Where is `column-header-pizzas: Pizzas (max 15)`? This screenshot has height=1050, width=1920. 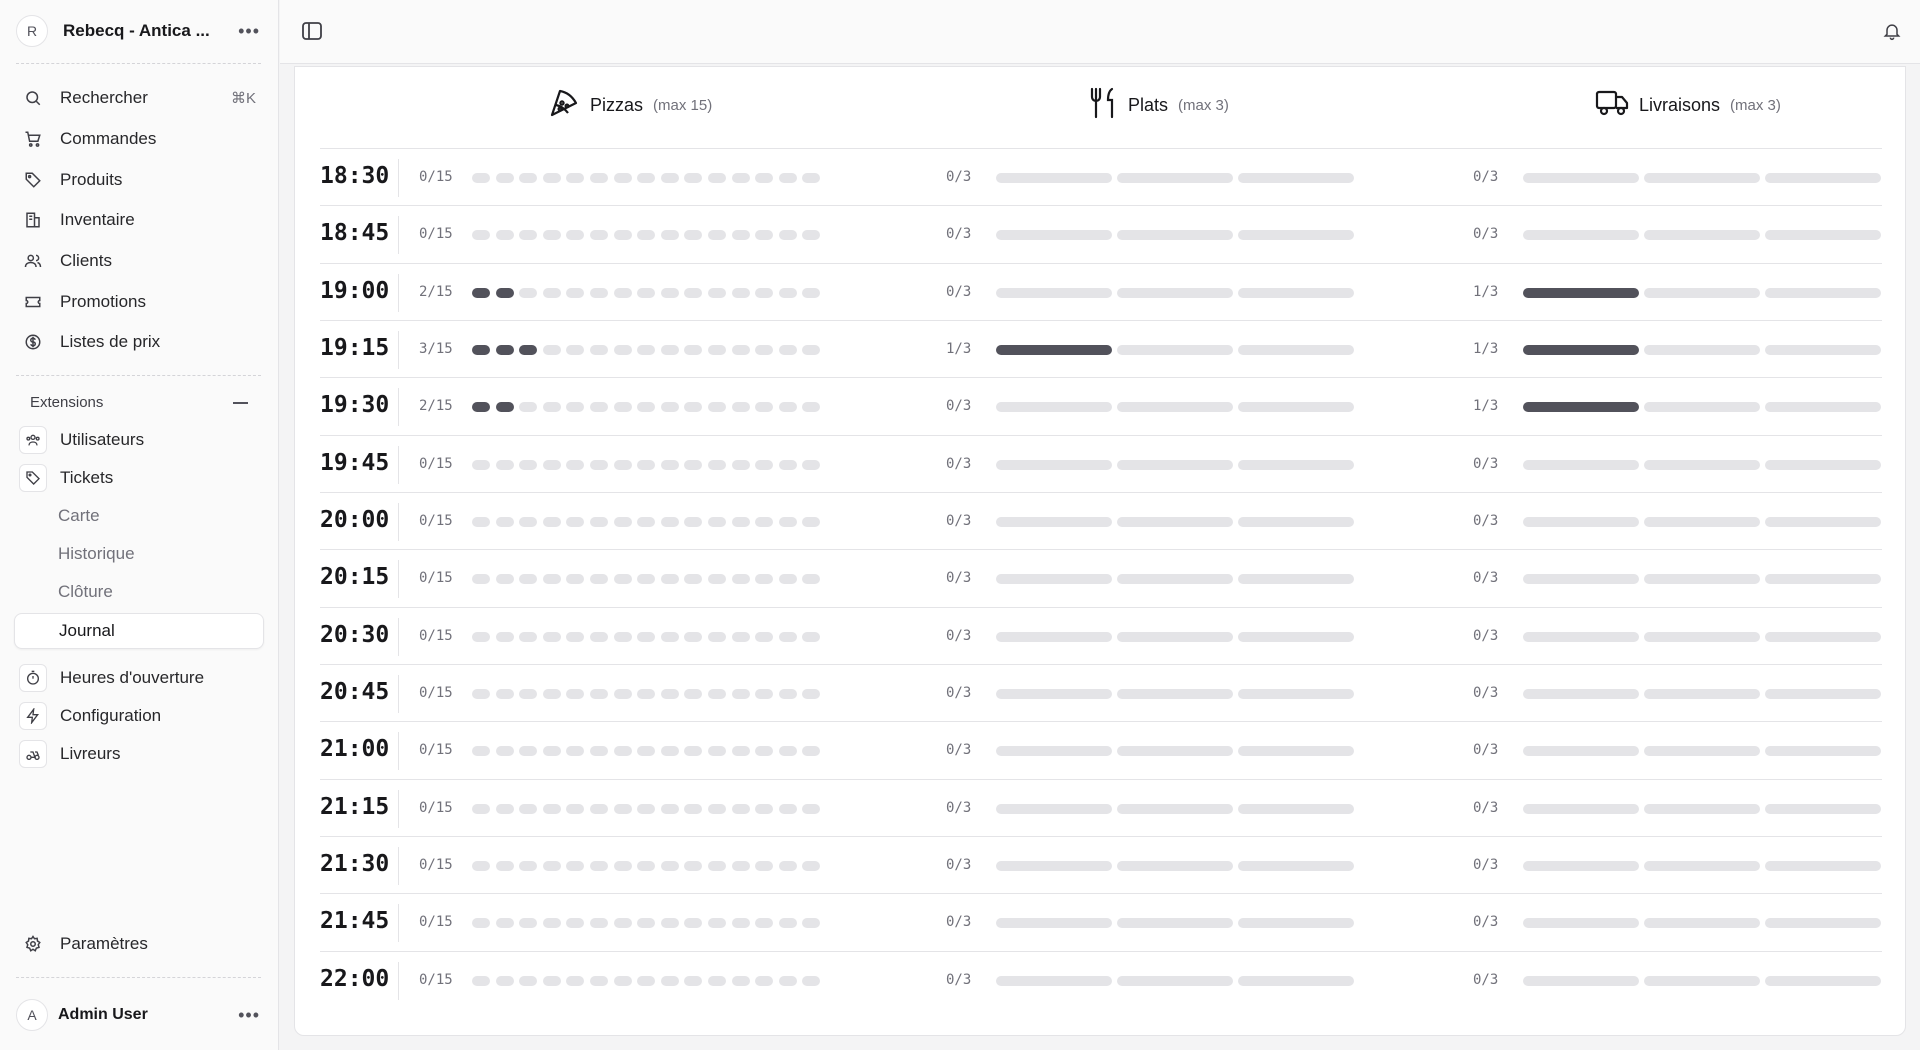
column-header-pizzas: Pizzas (max 15) is located at coordinates (630, 105).